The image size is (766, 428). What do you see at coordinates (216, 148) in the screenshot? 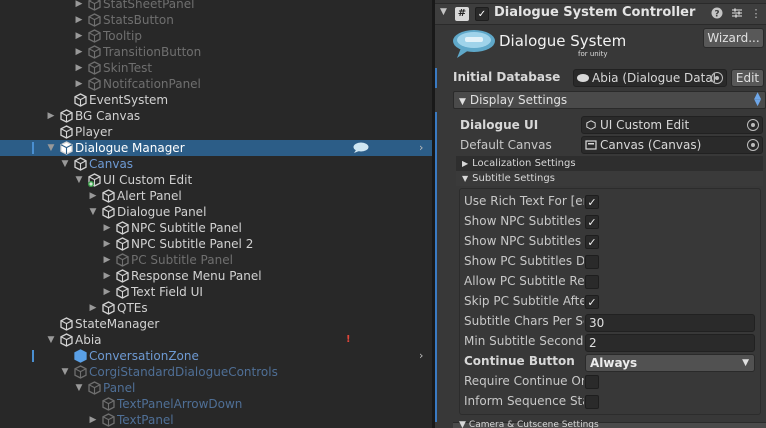
I see `hierarchy-row: ▼ Dialogue Manager ›` at bounding box center [216, 148].